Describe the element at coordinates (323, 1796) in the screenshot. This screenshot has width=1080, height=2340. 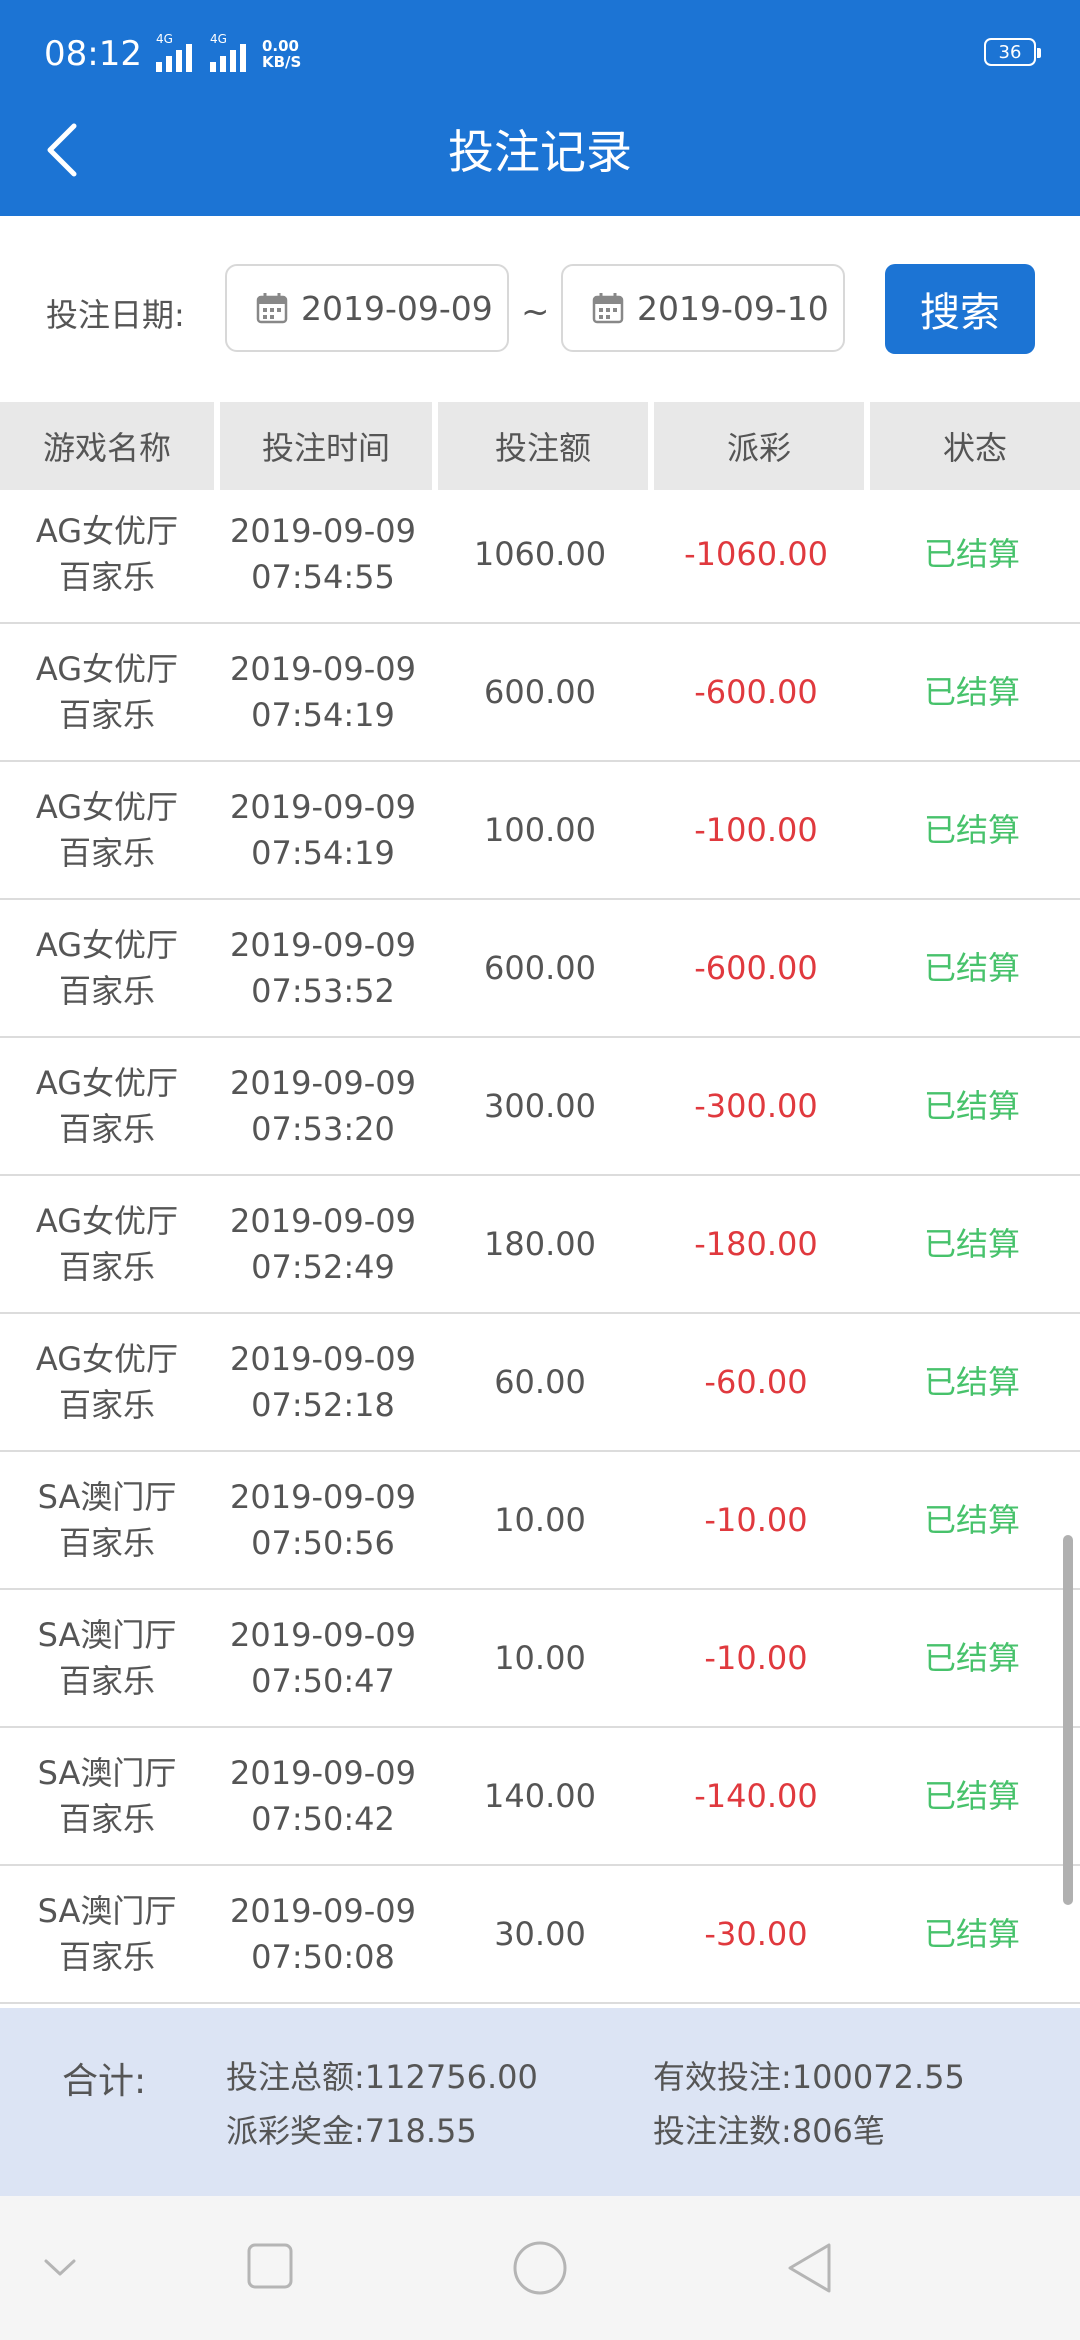
I see `cell-time: 2019-09-09 07:50:42` at that location.